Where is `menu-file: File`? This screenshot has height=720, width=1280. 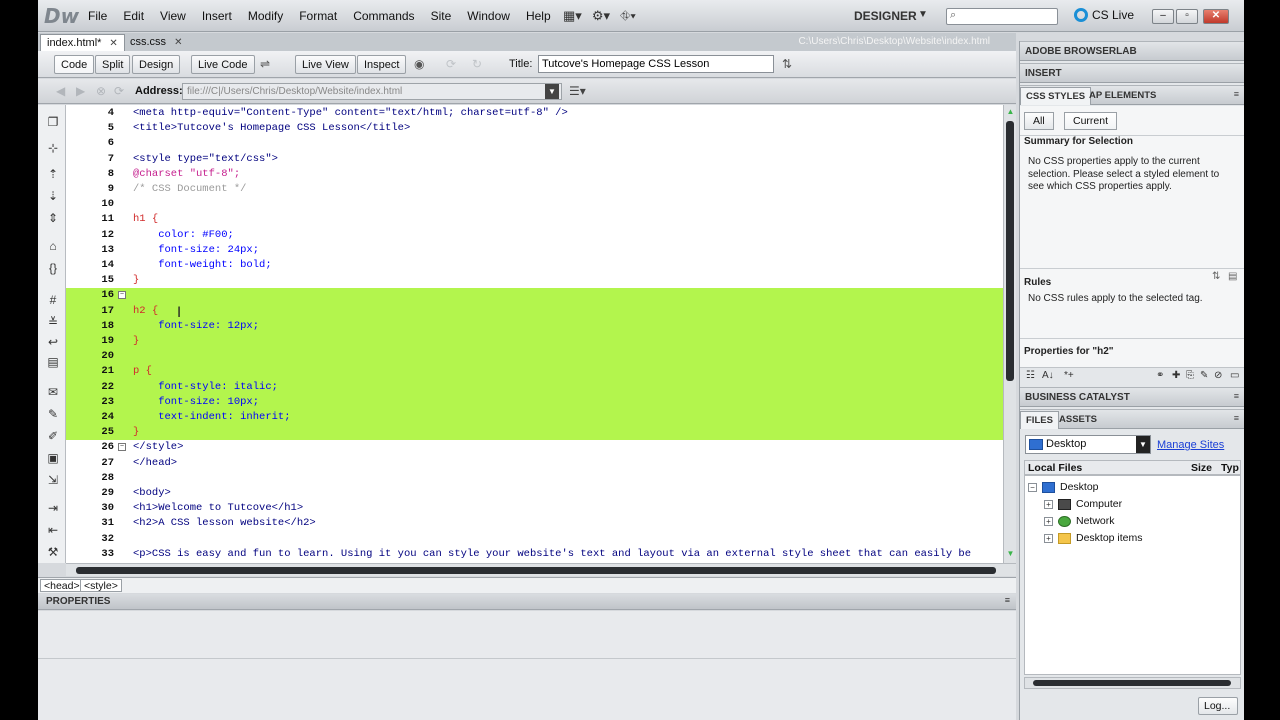 menu-file: File is located at coordinates (97, 16).